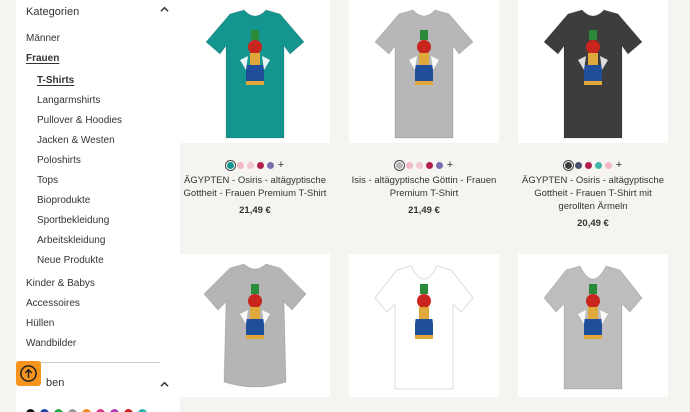 This screenshot has width=690, height=412. What do you see at coordinates (73, 220) in the screenshot?
I see `nav-item-sportbekleidung: Sportbekleidung` at bounding box center [73, 220].